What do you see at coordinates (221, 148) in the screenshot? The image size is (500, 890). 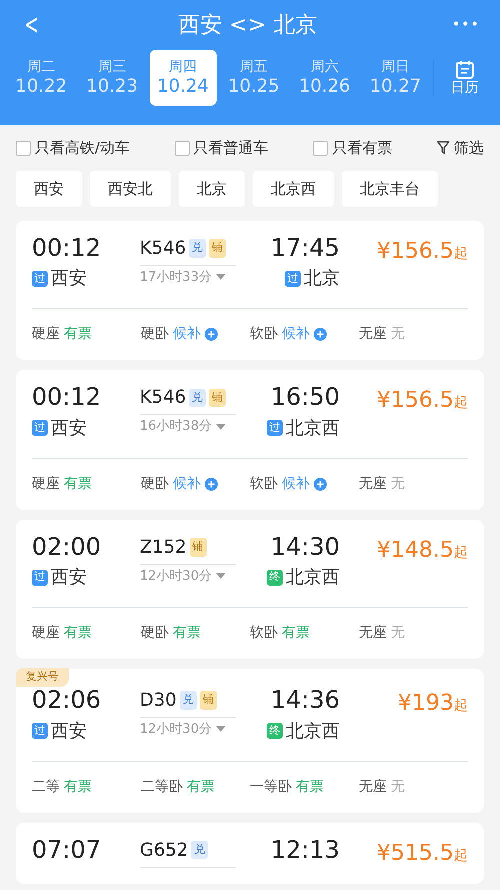 I see `filter-checkbox: 只看普通车` at bounding box center [221, 148].